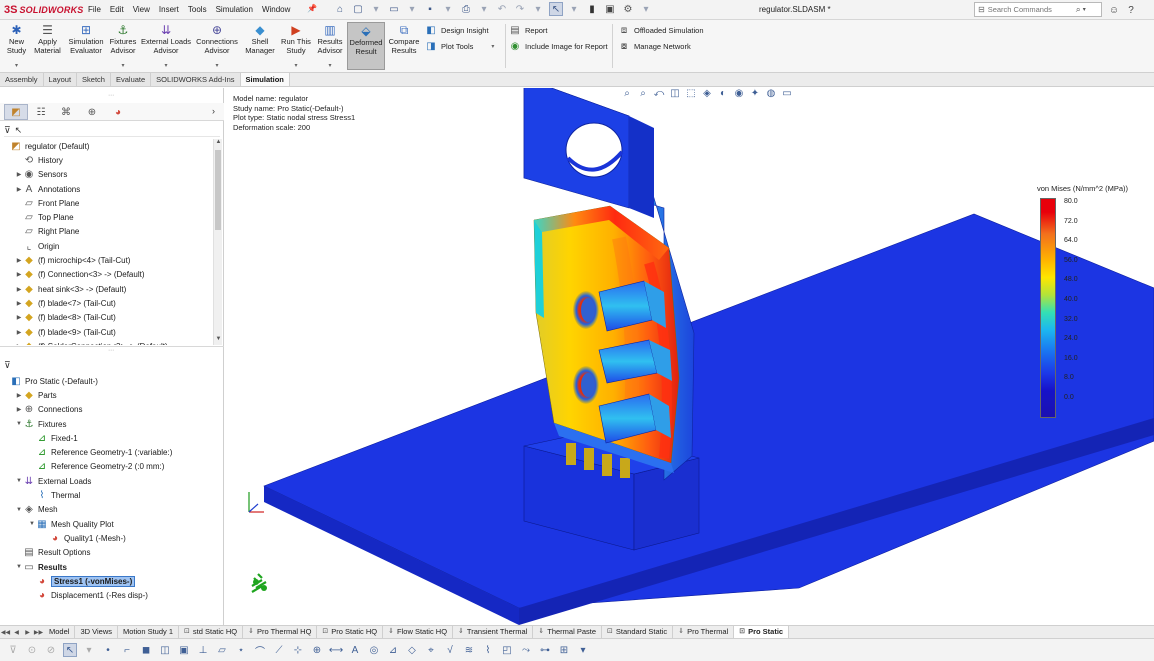 The image size is (1154, 661). Describe the element at coordinates (218, 143) in the screenshot. I see `scroll-up-icon: ▲` at that location.